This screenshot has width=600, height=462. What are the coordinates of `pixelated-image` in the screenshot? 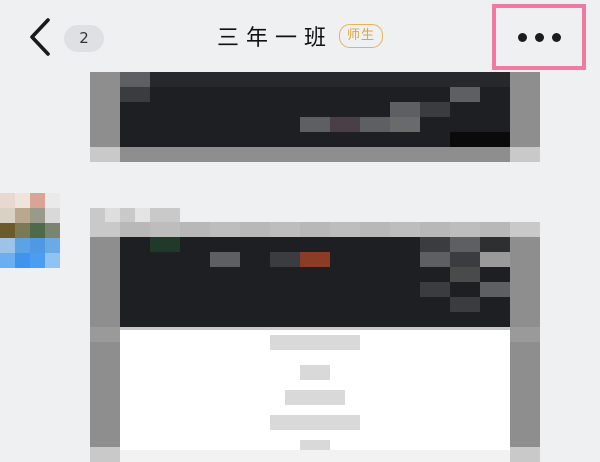 It's located at (315, 117).